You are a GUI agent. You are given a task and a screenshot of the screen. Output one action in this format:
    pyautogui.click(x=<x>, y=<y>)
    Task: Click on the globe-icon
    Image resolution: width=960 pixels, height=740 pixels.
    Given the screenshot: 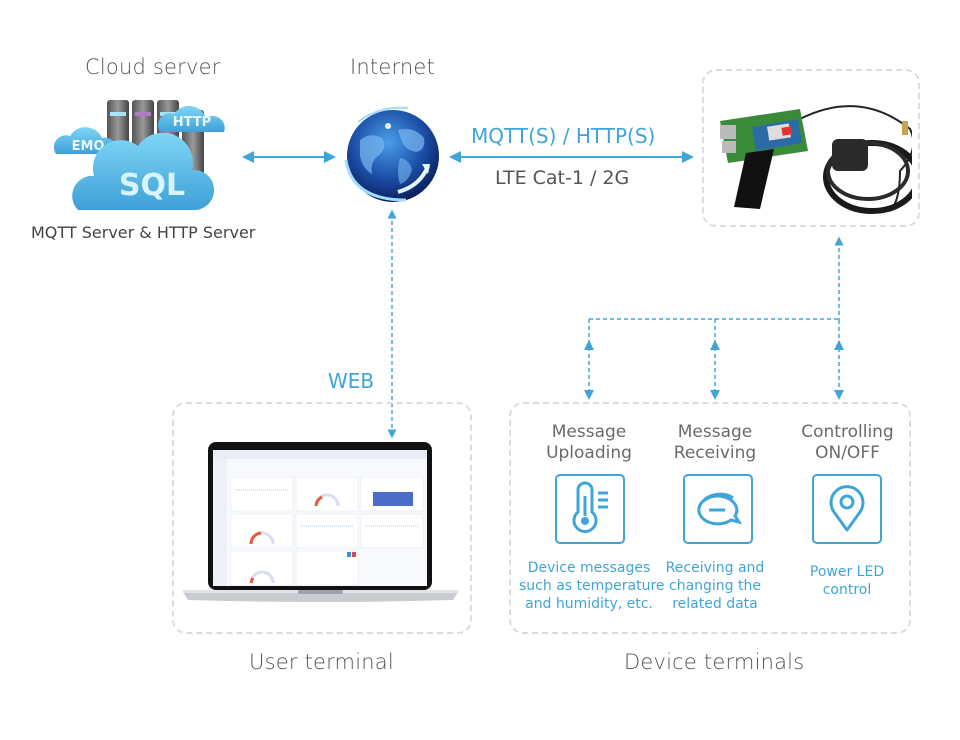 What is the action you would take?
    pyautogui.click(x=391, y=154)
    